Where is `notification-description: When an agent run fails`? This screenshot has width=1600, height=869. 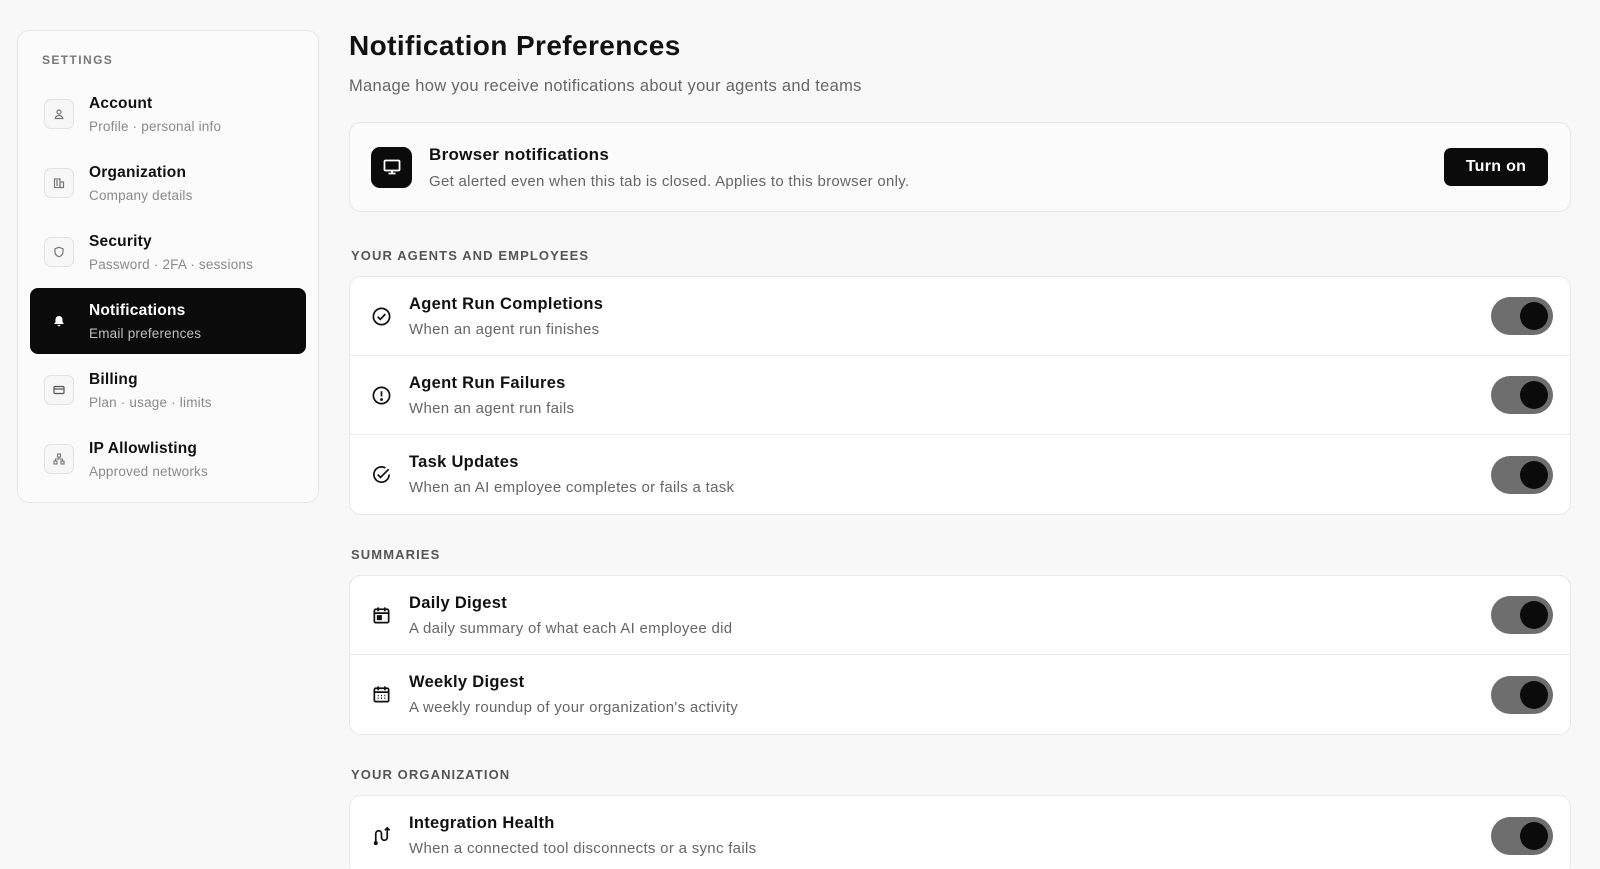
notification-description: When an agent run fails is located at coordinates (492, 408).